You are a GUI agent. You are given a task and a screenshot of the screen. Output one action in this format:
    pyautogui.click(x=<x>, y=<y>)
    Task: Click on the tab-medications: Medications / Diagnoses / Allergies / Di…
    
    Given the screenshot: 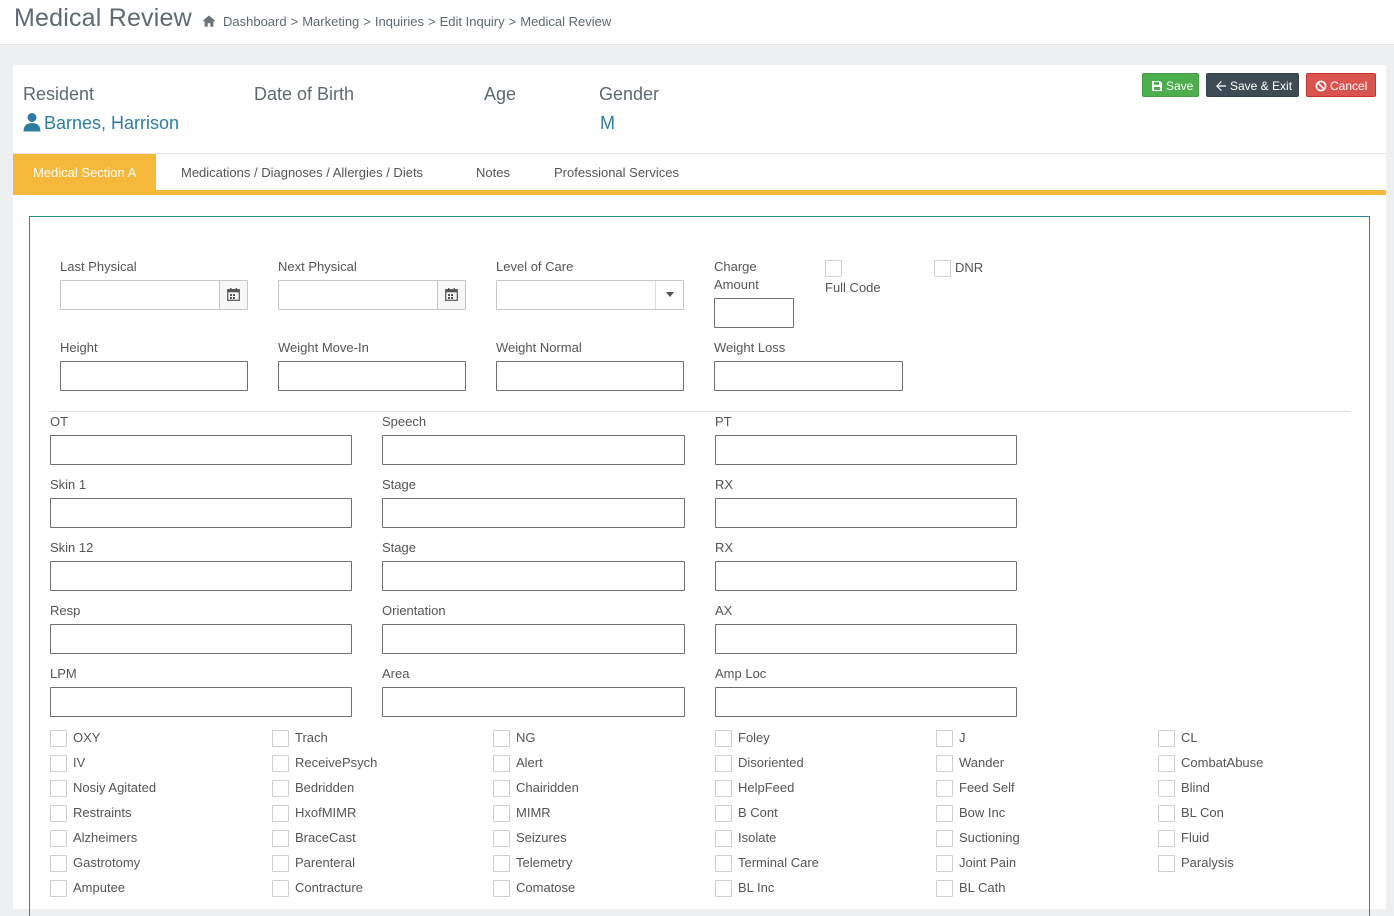 What is the action you would take?
    pyautogui.click(x=302, y=172)
    